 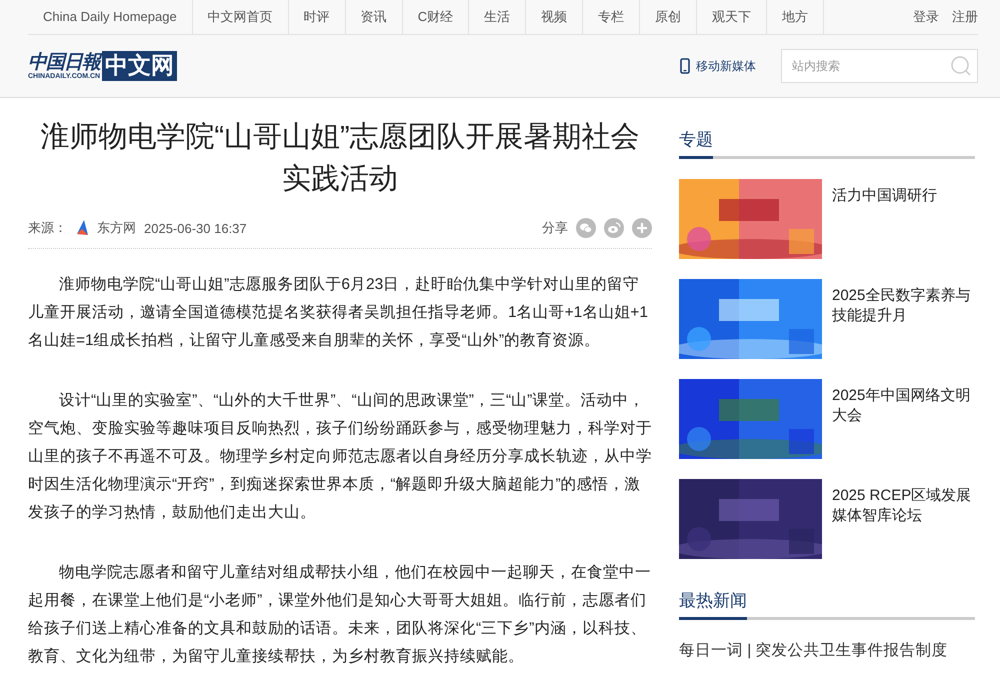 I want to click on nav-link: 时评, so click(x=317, y=17).